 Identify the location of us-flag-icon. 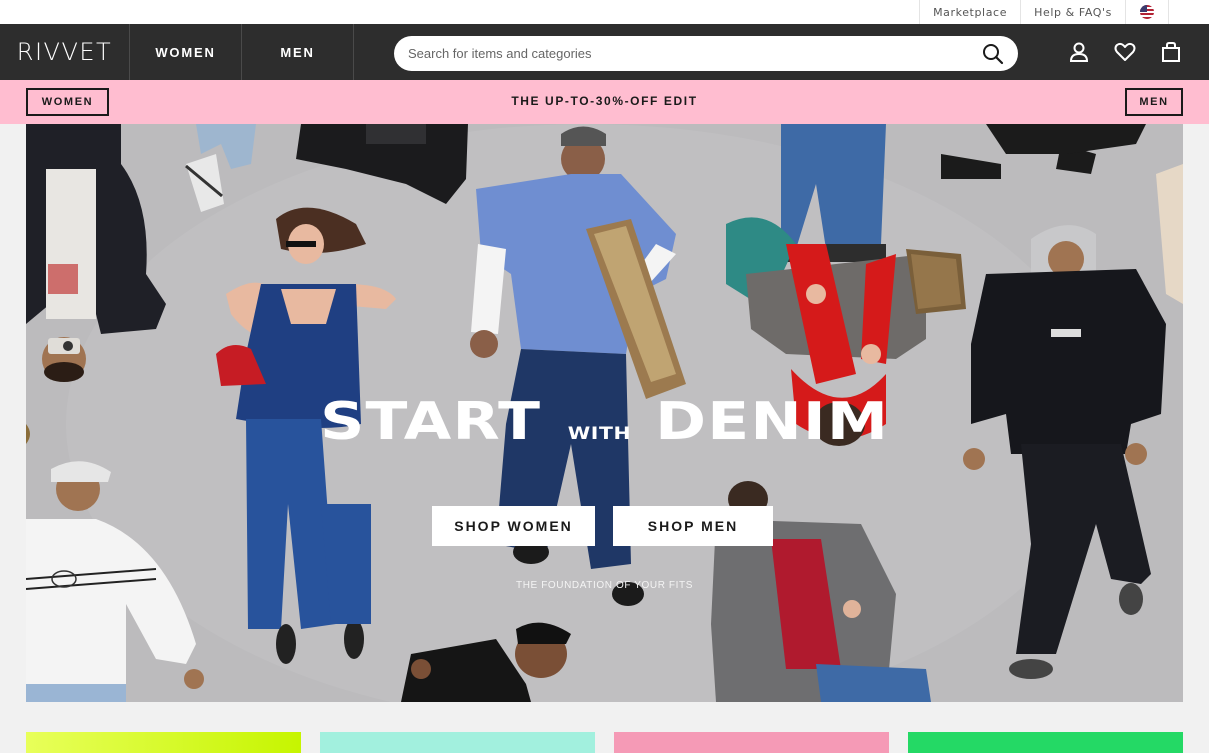
(1147, 12).